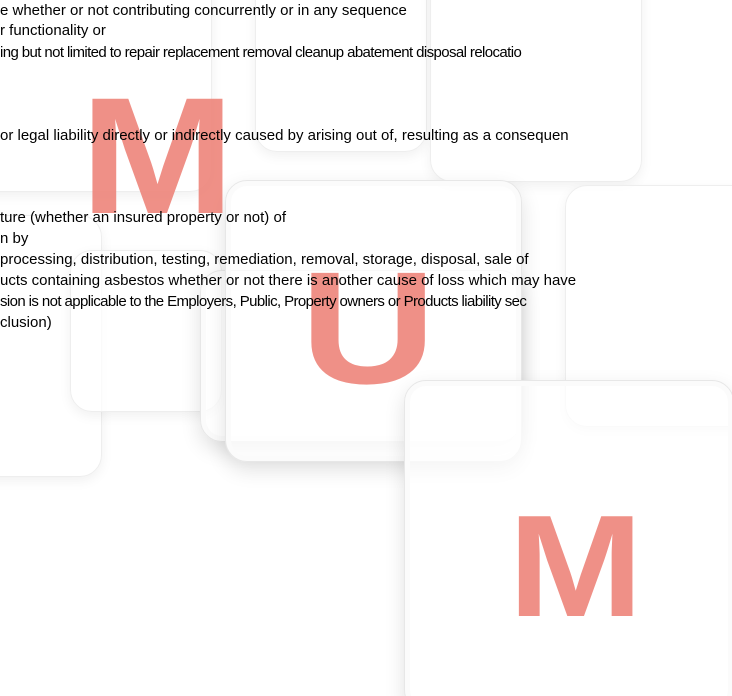  I want to click on watermark-tile-top-center, so click(341, 76).